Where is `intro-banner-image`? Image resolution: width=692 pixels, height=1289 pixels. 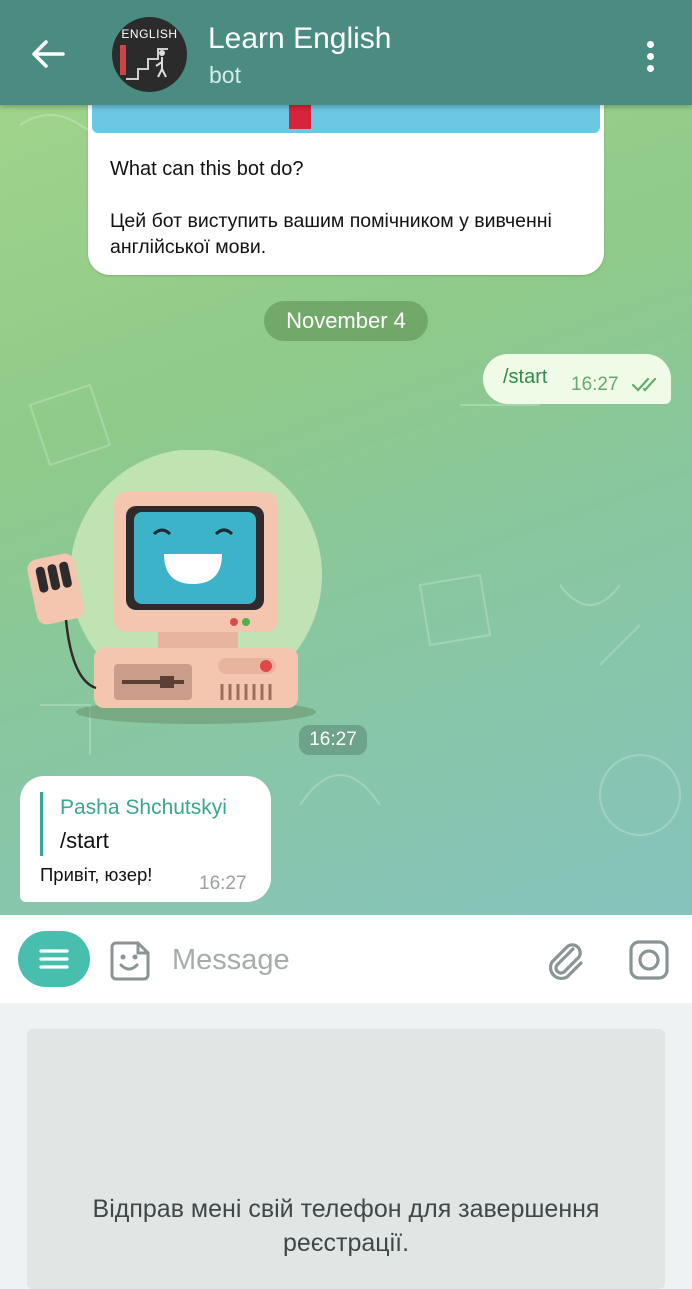 intro-banner-image is located at coordinates (346, 119).